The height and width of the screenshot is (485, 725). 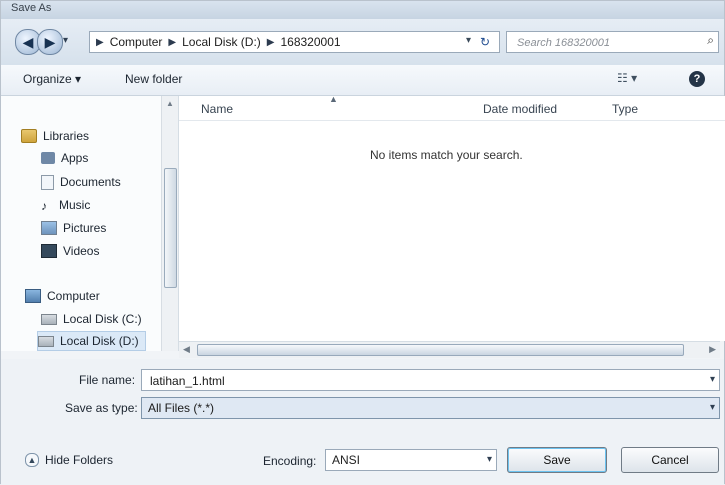 I want to click on nav-item-computer: Computer, so click(x=62, y=296).